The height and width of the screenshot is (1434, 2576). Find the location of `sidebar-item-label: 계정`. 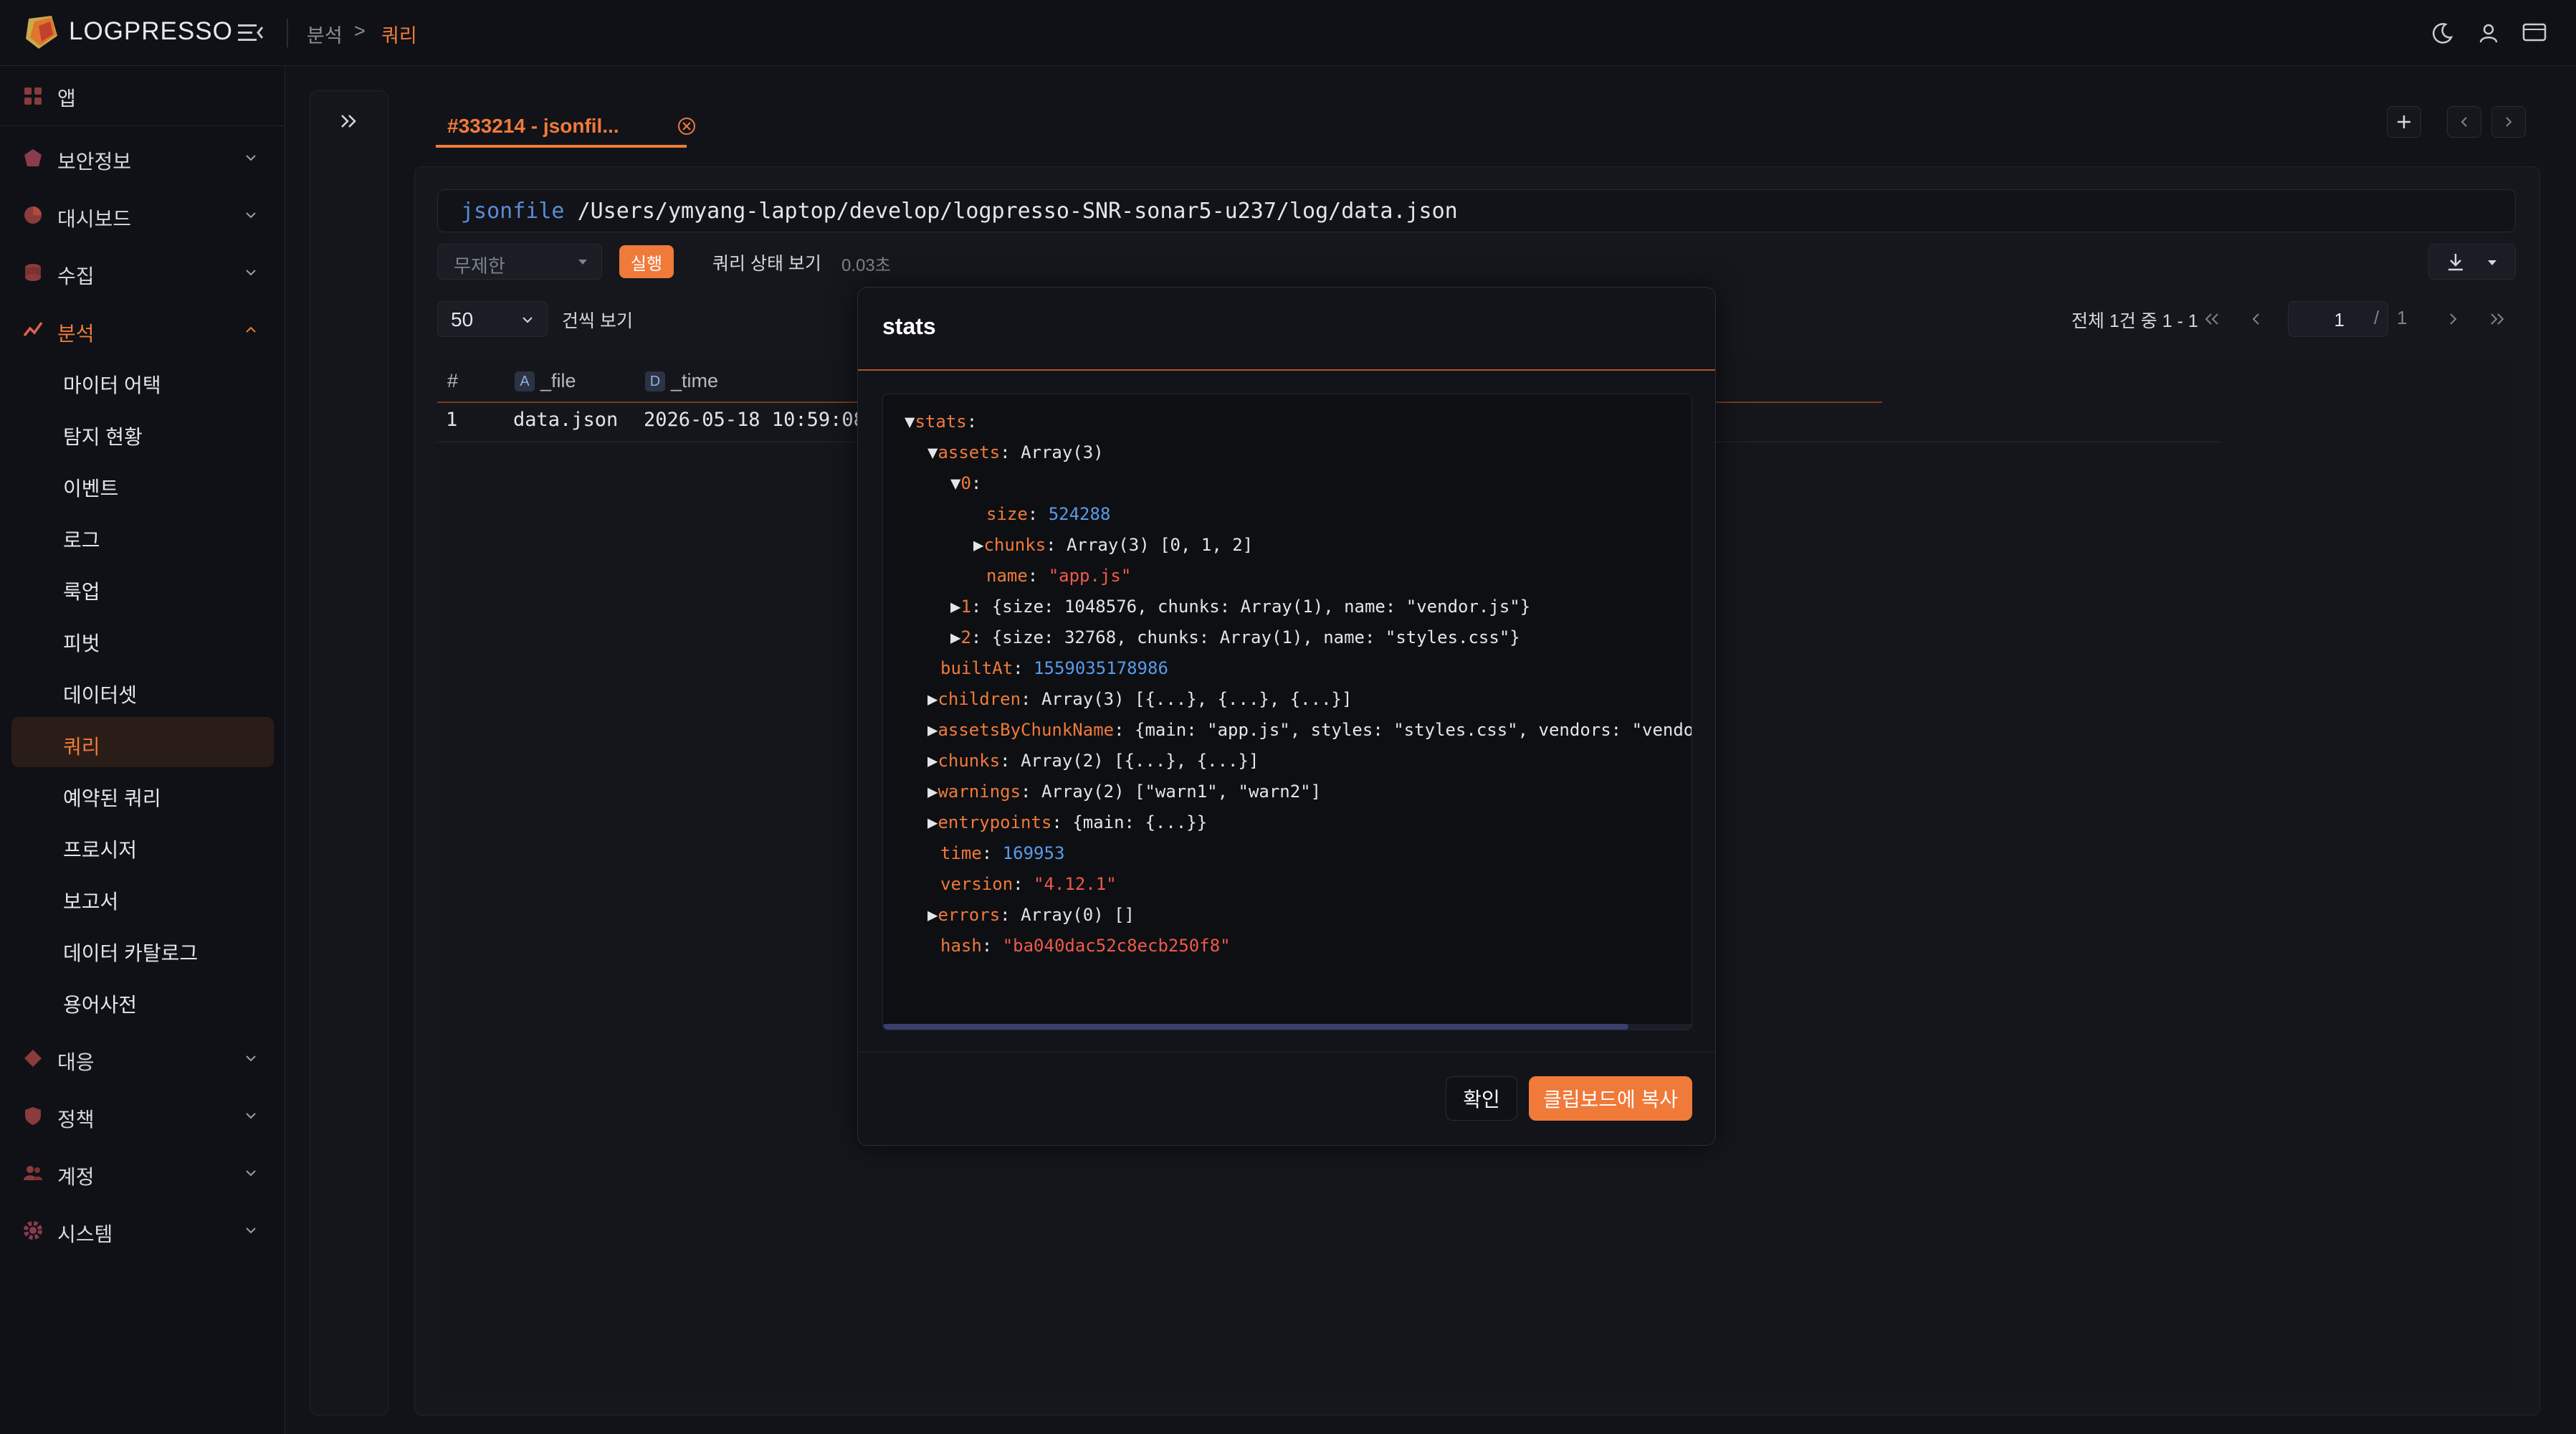

sidebar-item-label: 계정 is located at coordinates (76, 1177).